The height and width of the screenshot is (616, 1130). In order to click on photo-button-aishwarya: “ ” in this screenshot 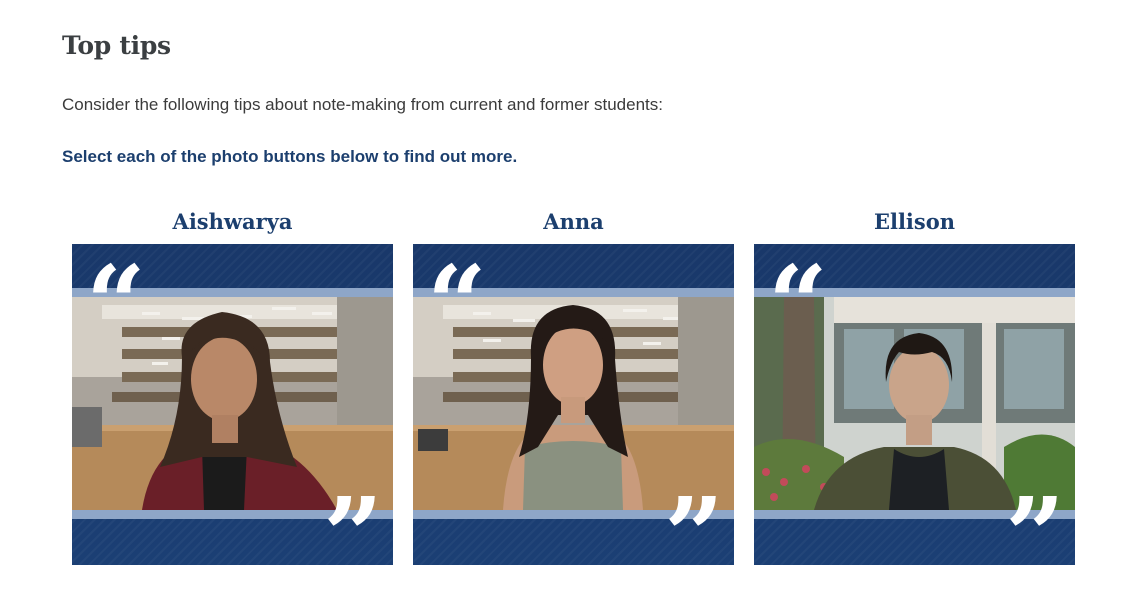, I will do `click(232, 404)`.